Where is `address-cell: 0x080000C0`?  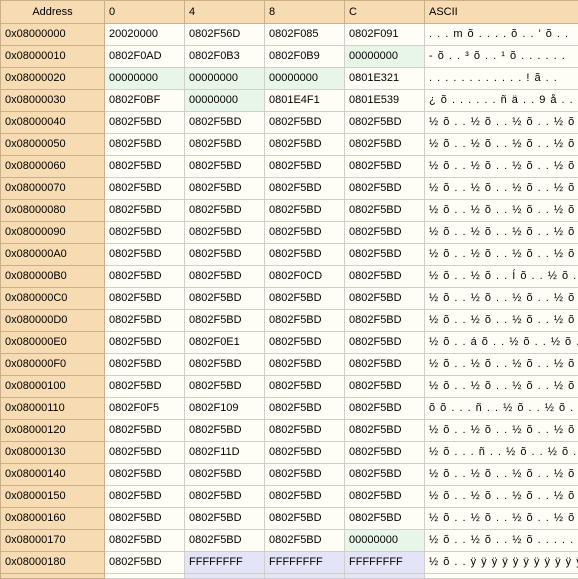
address-cell: 0x080000C0 is located at coordinates (52, 298).